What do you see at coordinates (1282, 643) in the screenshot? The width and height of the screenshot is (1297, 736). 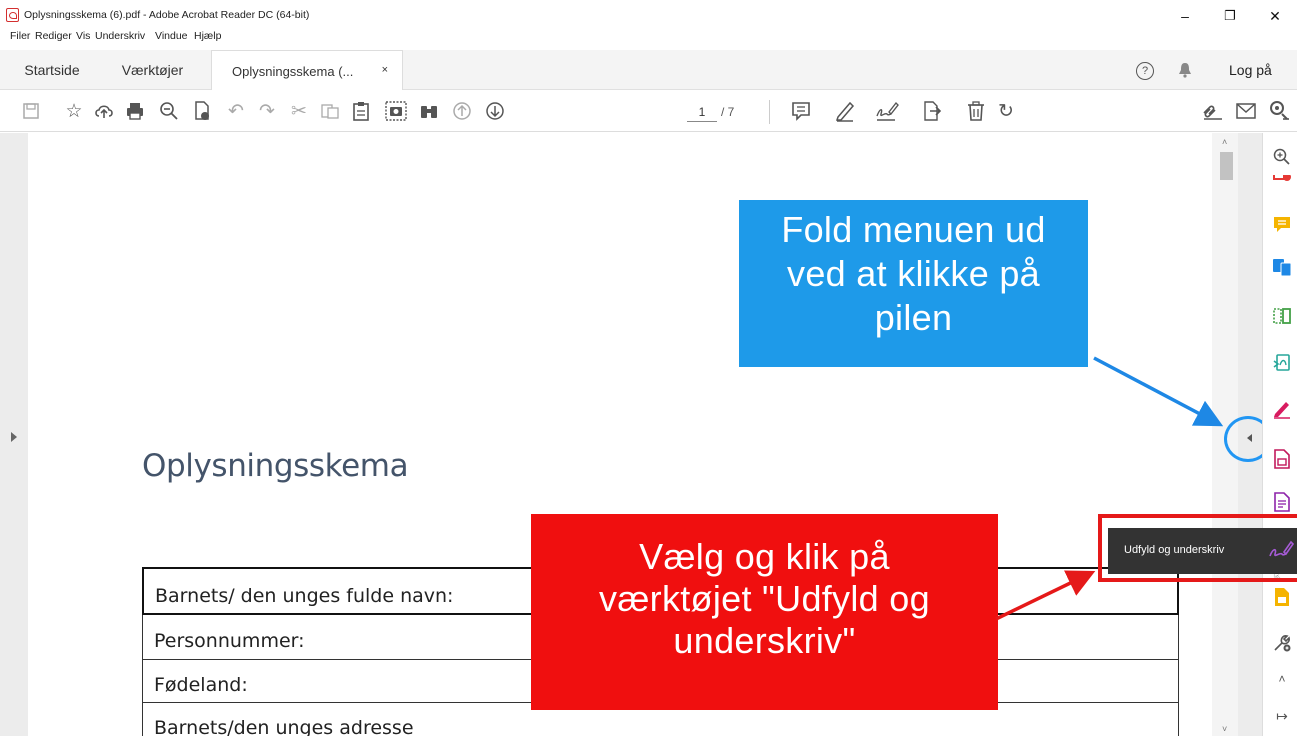 I see `more-tools-icon` at bounding box center [1282, 643].